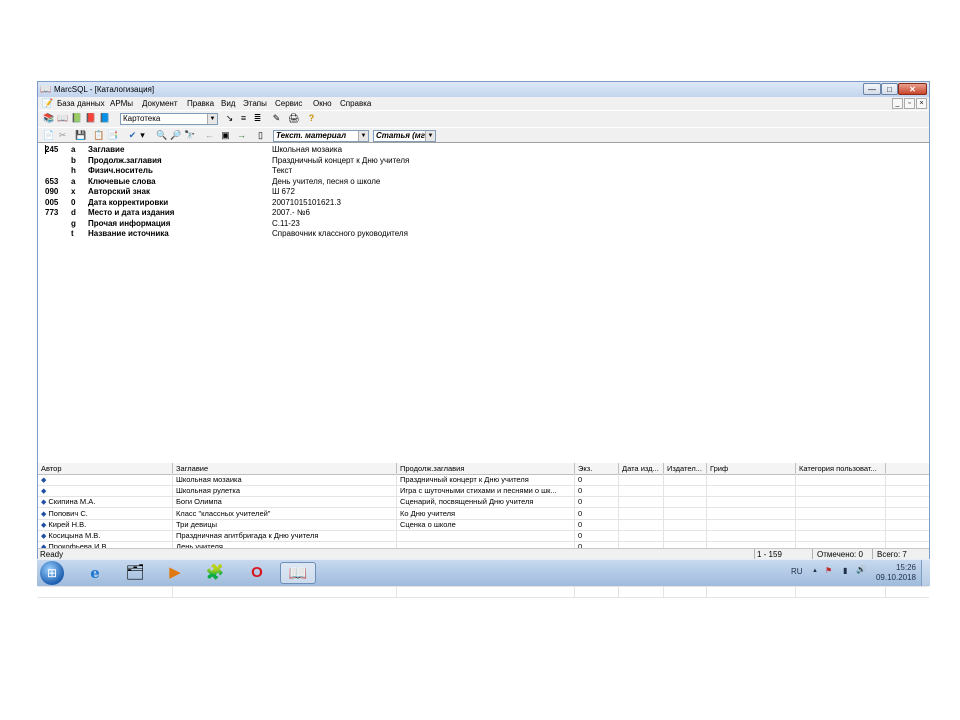 The image size is (960, 720). Describe the element at coordinates (48, 118) in the screenshot. I see `catalog-books-icon: 📚` at that location.